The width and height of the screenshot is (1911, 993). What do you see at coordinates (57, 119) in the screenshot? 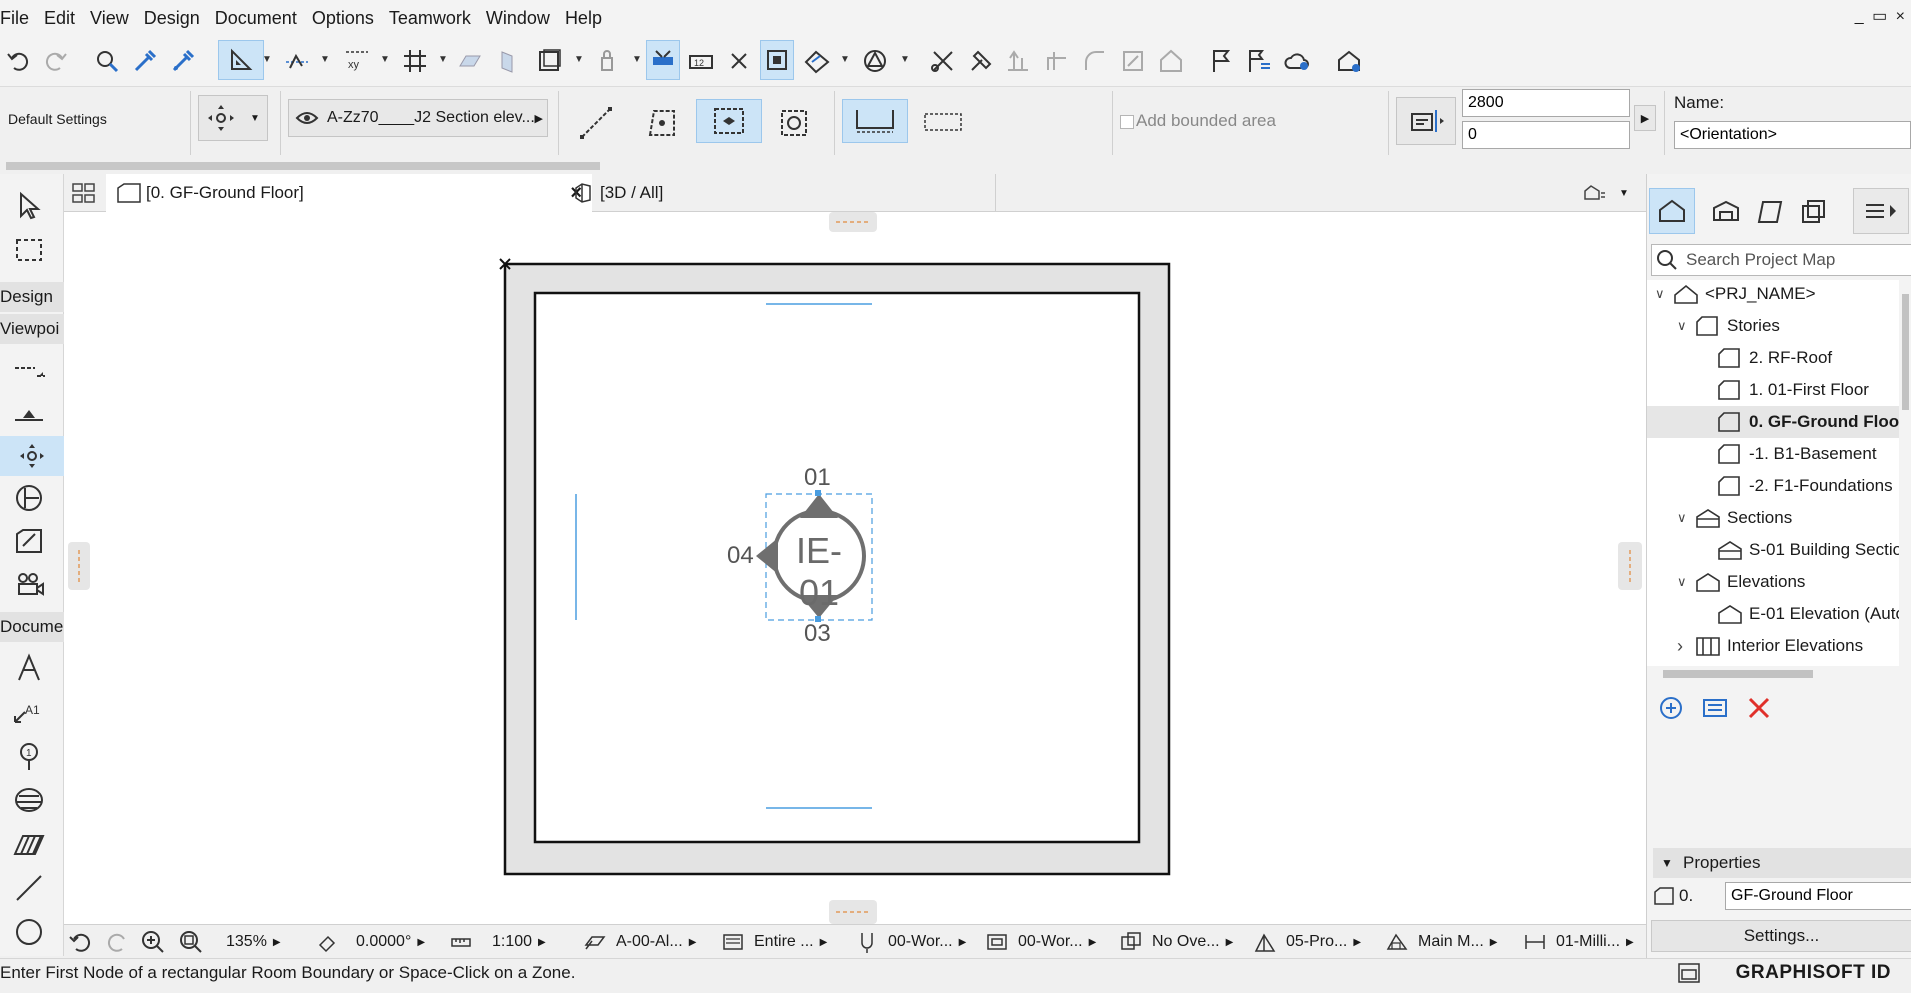
I see `favorites-label: Default Settings` at bounding box center [57, 119].